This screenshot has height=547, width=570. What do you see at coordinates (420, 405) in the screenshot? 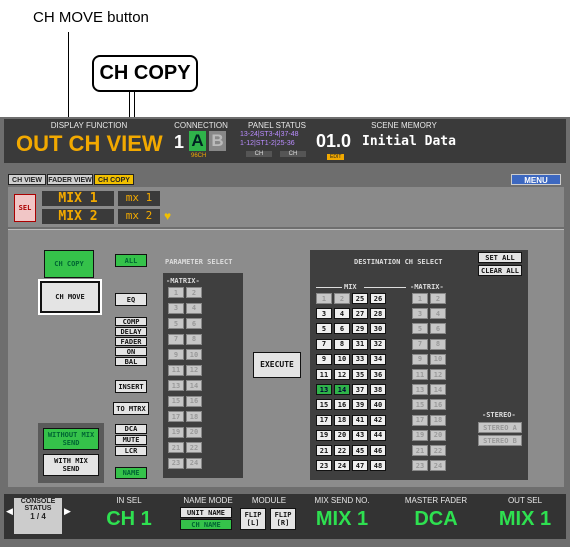
I see `dest-matrix-15: 15` at bounding box center [420, 405].